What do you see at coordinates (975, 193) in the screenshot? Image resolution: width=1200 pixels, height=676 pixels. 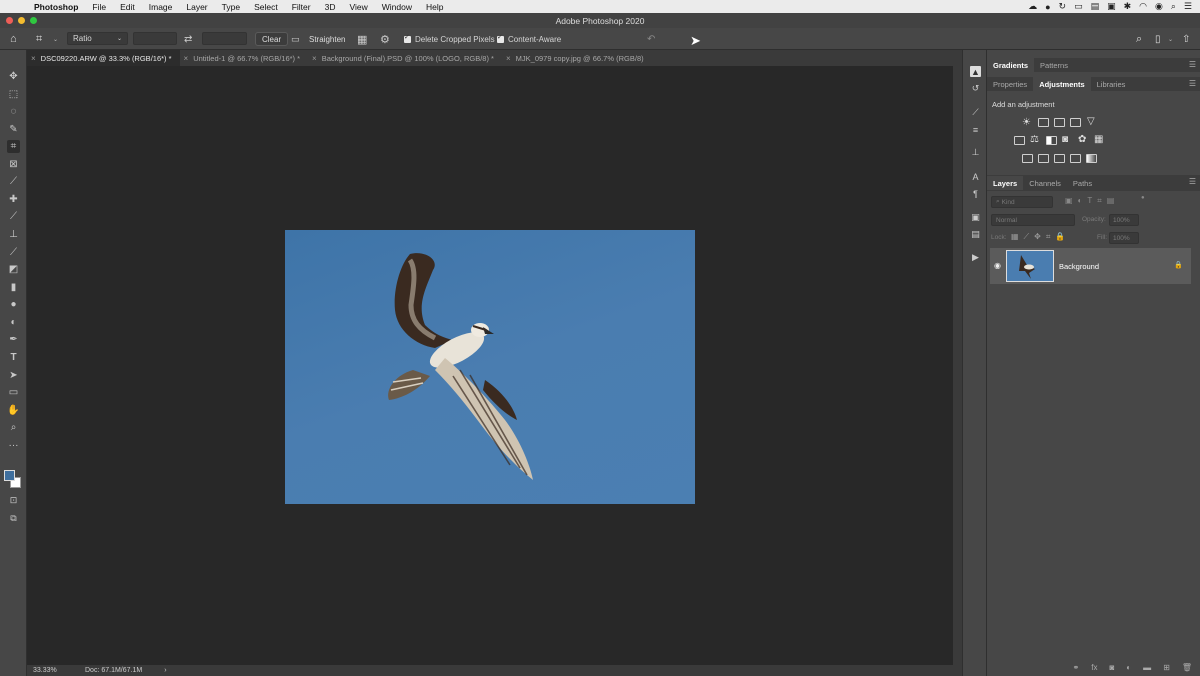 I see `paragraph-icon: ¶` at bounding box center [975, 193].